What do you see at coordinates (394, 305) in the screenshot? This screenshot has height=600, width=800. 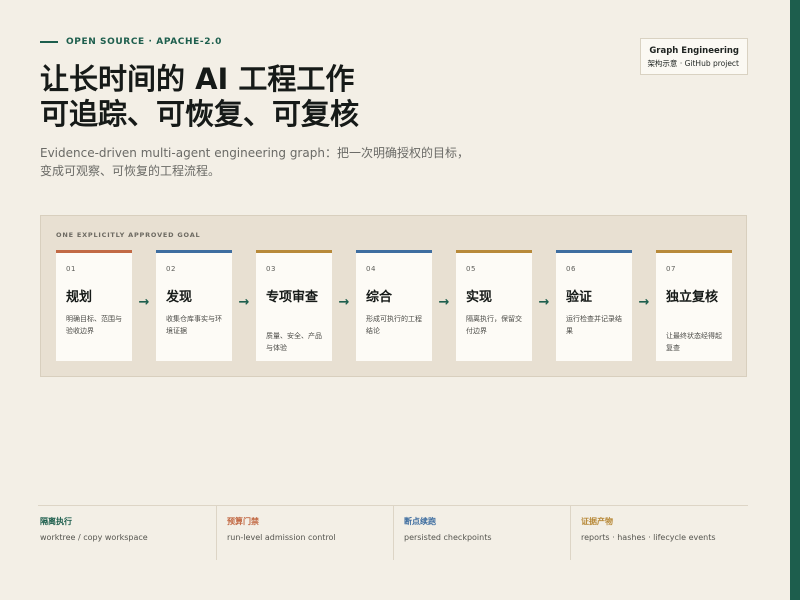 I see `workflow-step-synthesize: 04 综合 形成可执行的工程结论` at bounding box center [394, 305].